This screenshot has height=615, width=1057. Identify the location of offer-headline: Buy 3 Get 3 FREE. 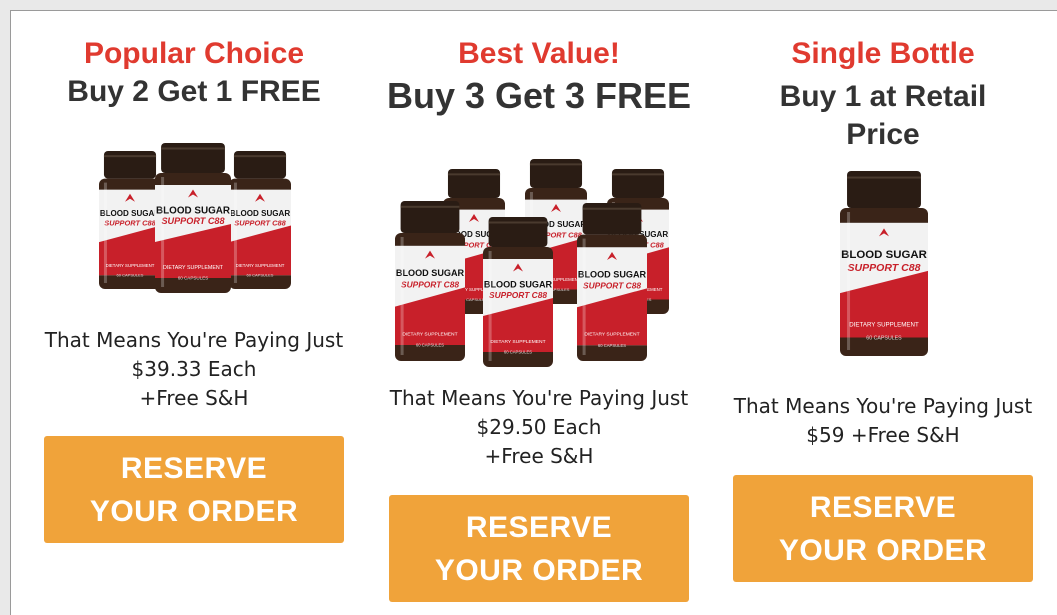
(539, 95).